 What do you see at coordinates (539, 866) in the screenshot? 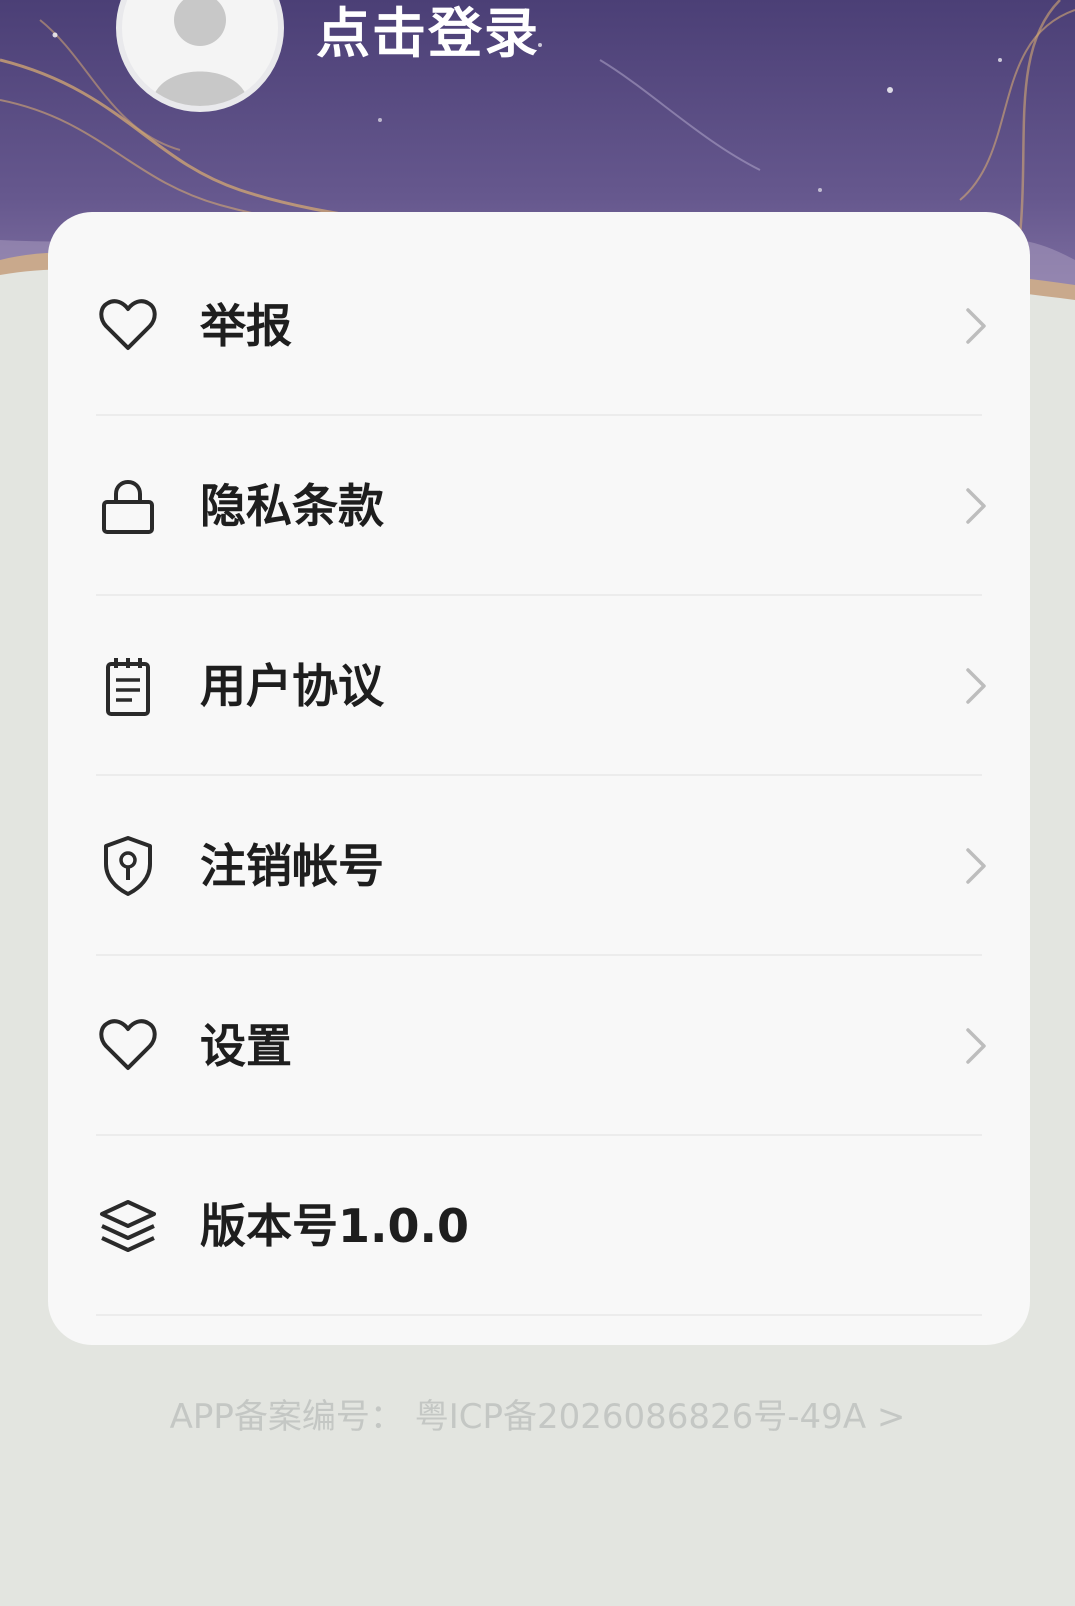
I see `menu-item-delete-account: 注销帐号` at bounding box center [539, 866].